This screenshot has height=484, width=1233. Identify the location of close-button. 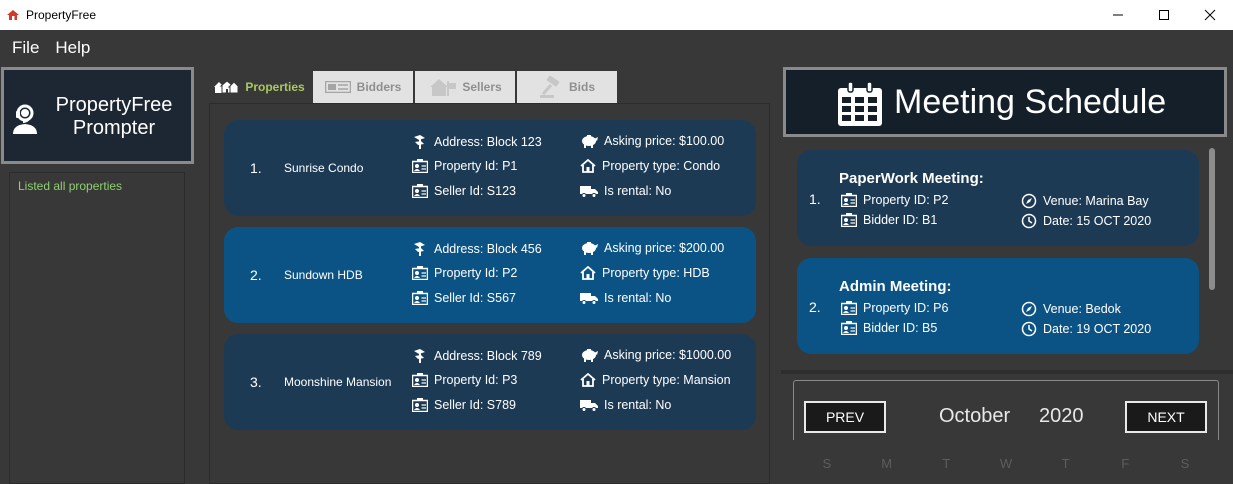
(1210, 15).